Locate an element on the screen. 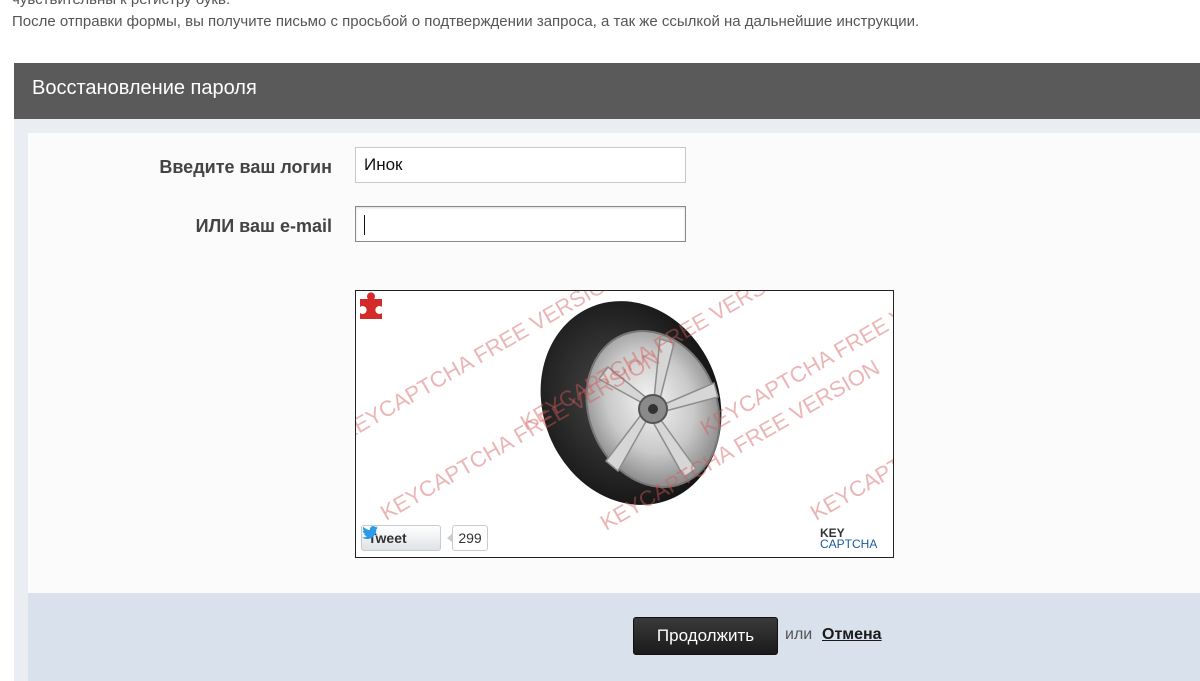 The height and width of the screenshot is (681, 1200). text-caret is located at coordinates (364, 225).